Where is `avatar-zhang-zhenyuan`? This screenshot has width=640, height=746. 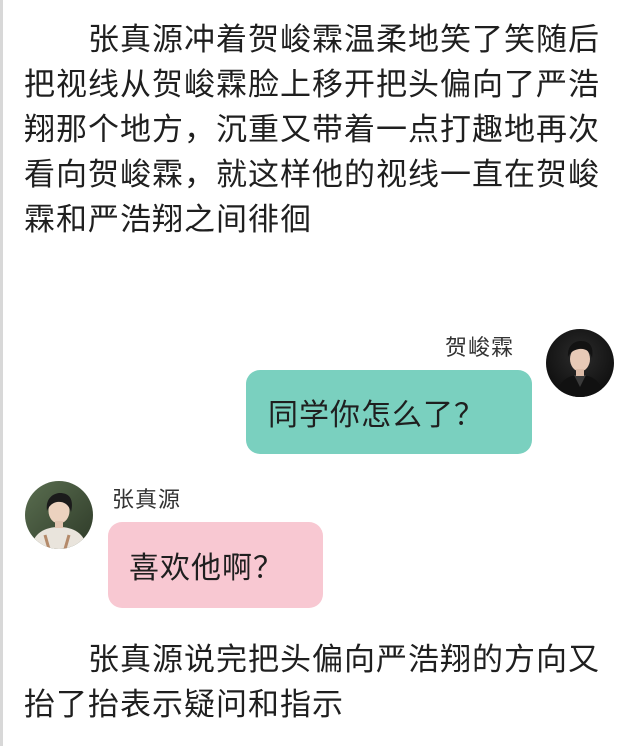 avatar-zhang-zhenyuan is located at coordinates (59, 515).